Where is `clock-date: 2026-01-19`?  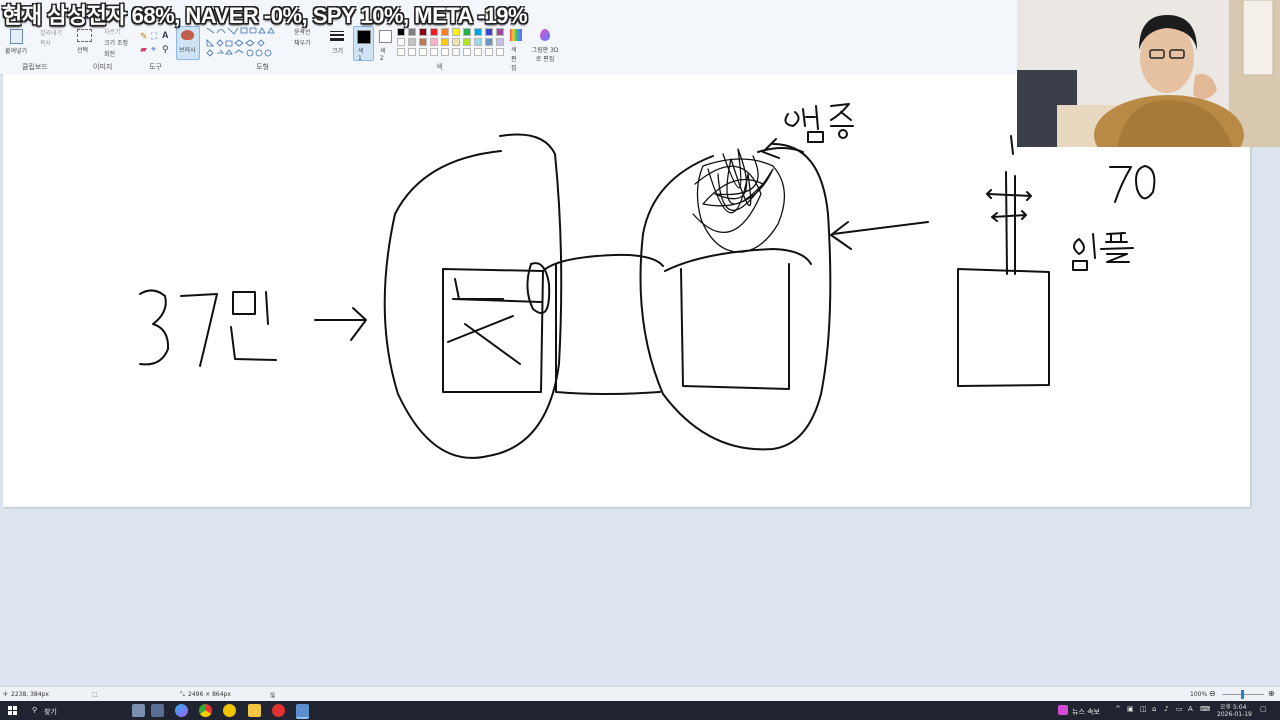 clock-date: 2026-01-19 is located at coordinates (1234, 714).